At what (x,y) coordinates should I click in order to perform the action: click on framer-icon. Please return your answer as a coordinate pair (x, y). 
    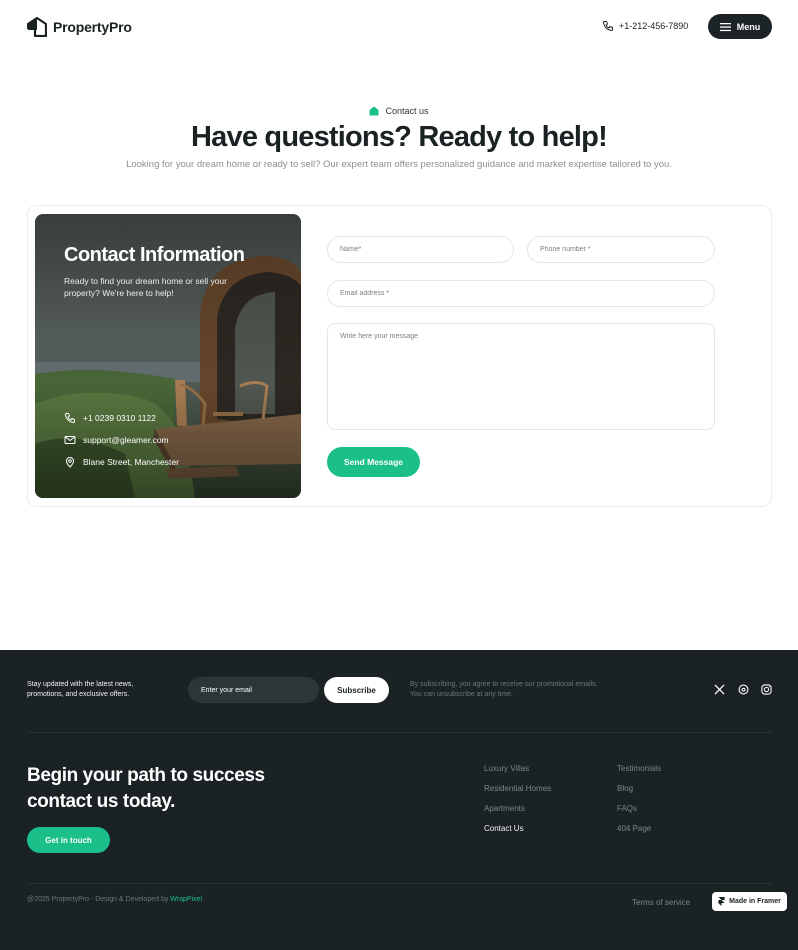
    Looking at the image, I should click on (721, 901).